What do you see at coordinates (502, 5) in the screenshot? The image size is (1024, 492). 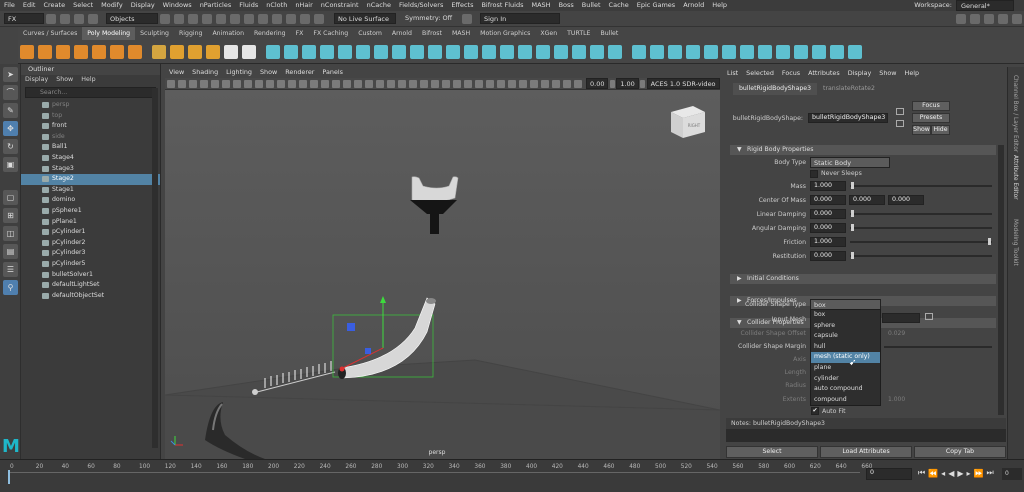 I see `menu-bifrost-fluids: Bifrost Fluids` at bounding box center [502, 5].